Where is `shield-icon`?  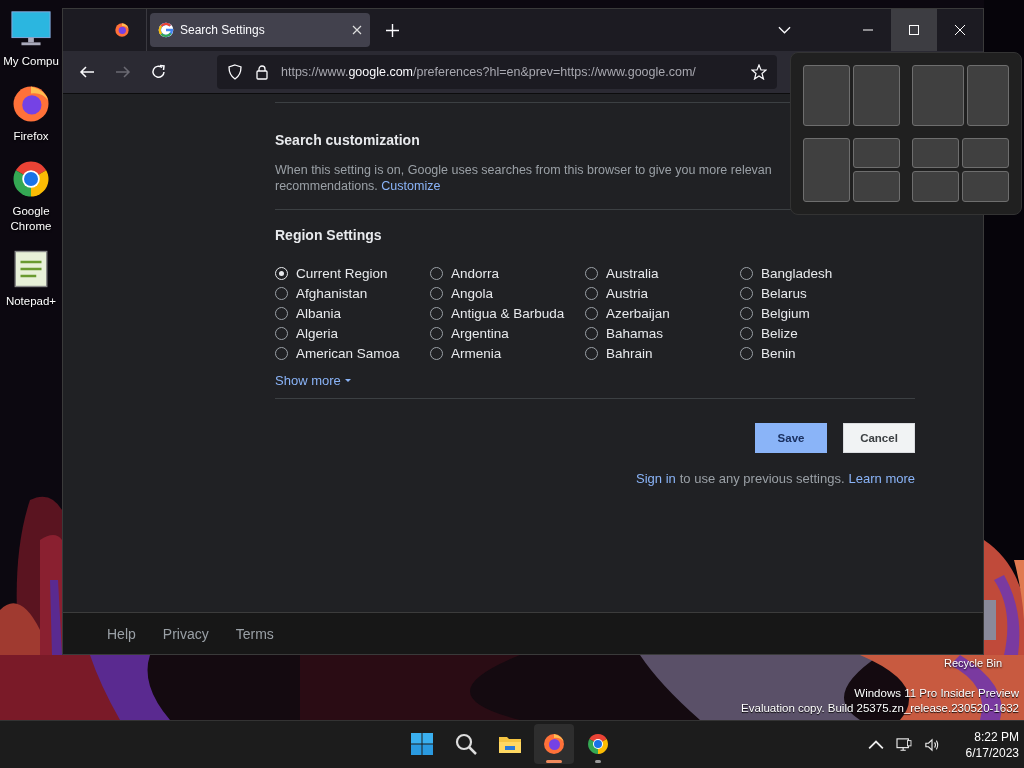 shield-icon is located at coordinates (235, 72).